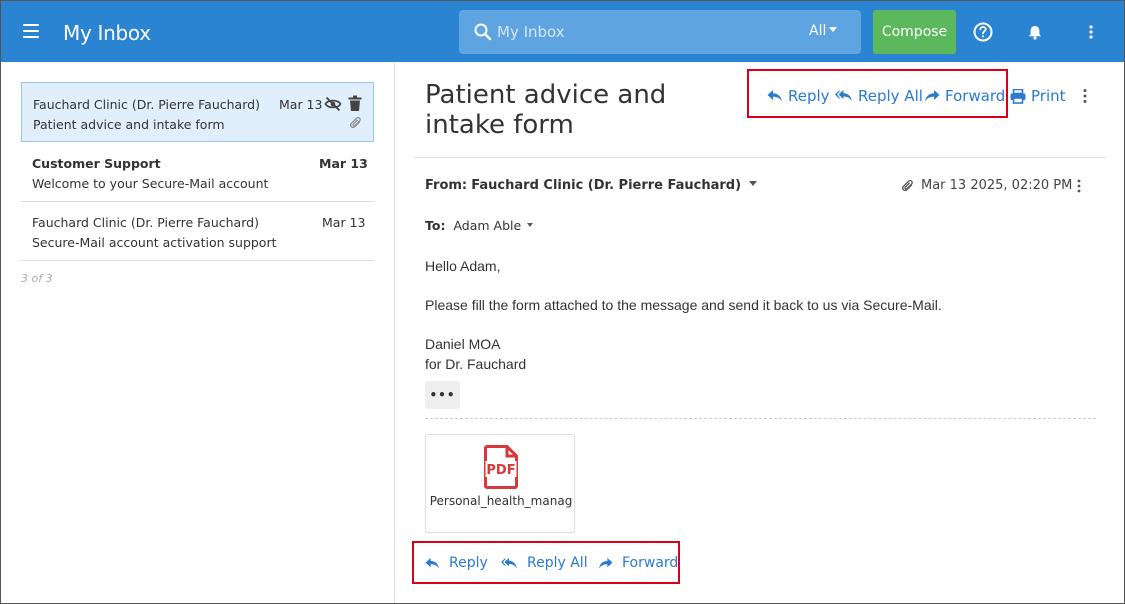  I want to click on search-icon, so click(483, 32).